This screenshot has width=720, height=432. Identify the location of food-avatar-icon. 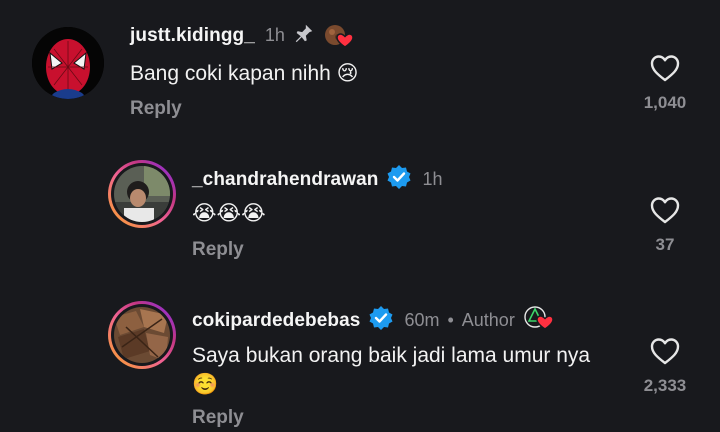
(142, 335).